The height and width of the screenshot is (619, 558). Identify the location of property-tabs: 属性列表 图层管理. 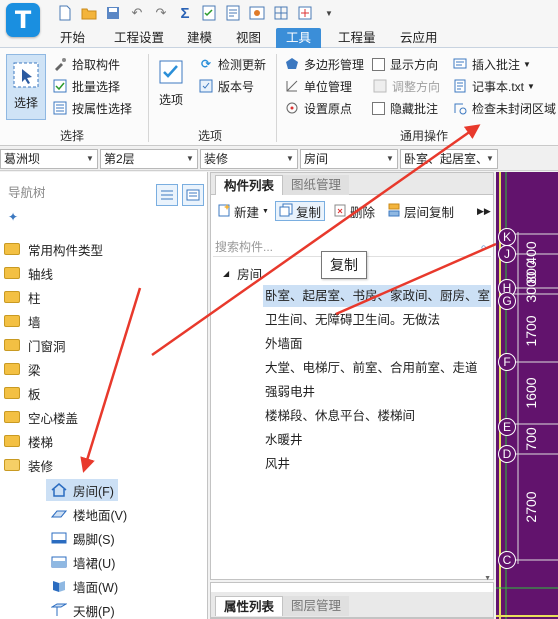
(352, 605).